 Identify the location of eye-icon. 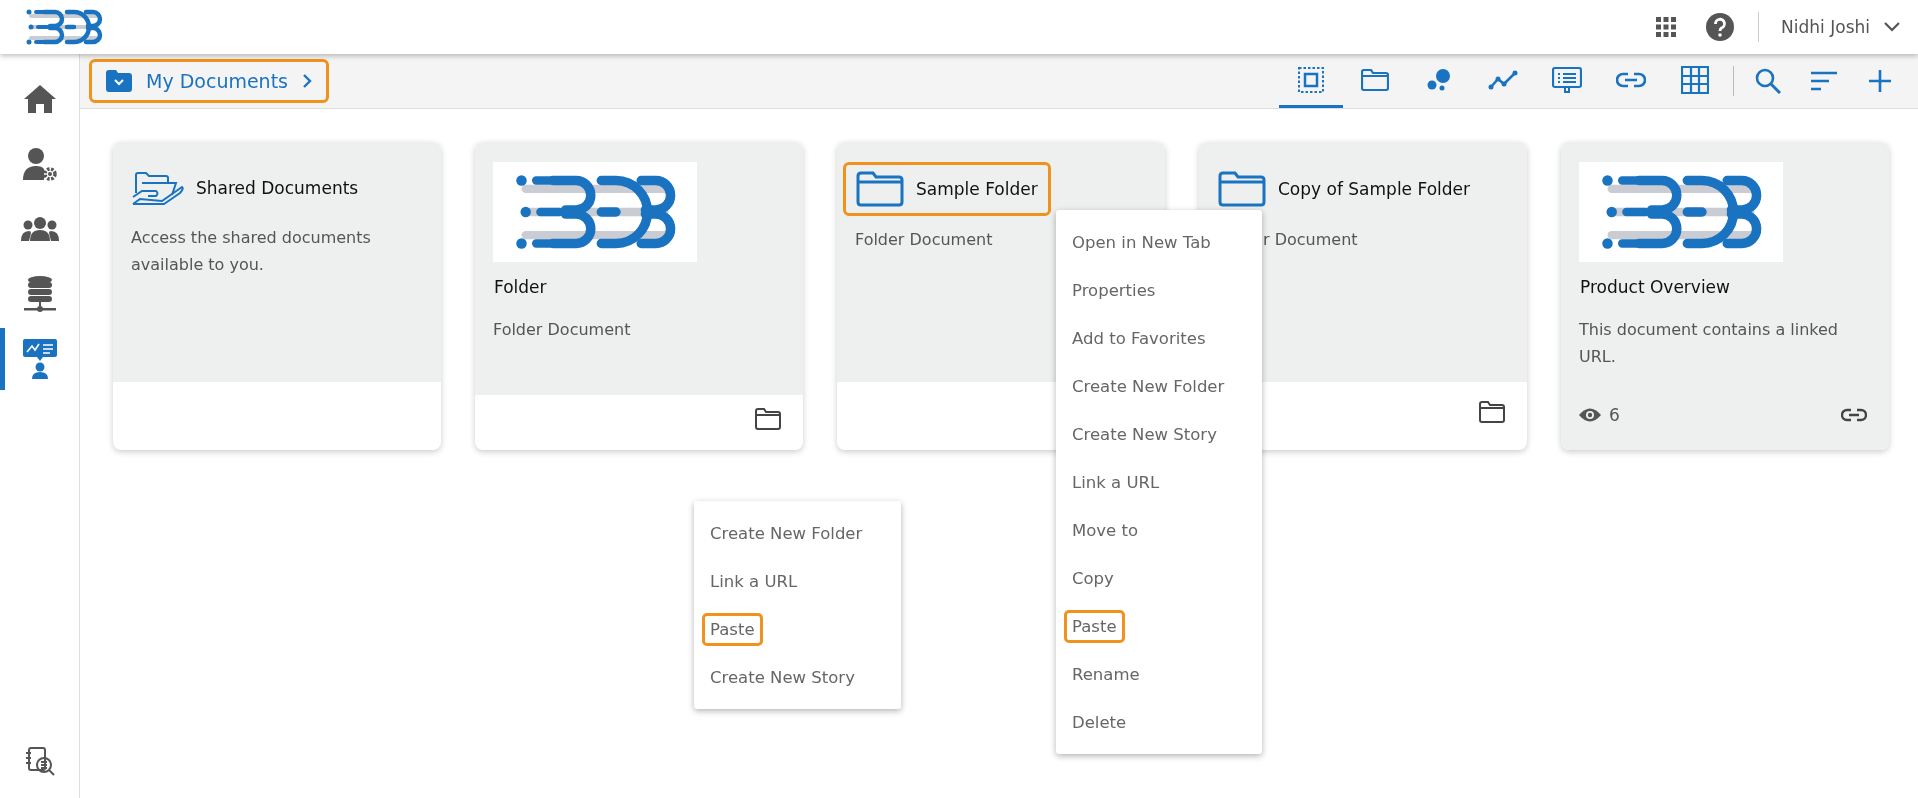
(1590, 414).